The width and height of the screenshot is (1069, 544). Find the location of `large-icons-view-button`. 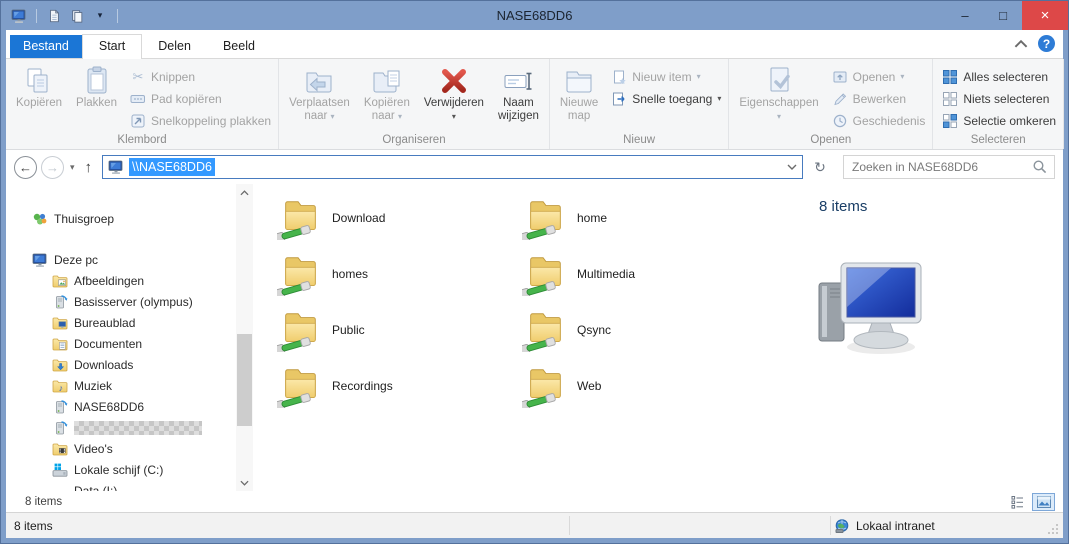

large-icons-view-button is located at coordinates (1043, 501).